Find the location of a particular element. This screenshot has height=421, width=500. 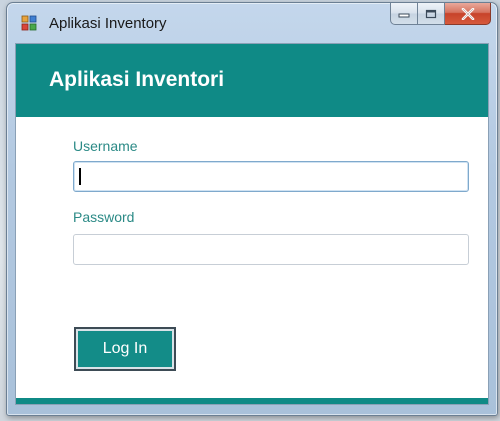

text-caret is located at coordinates (80, 176).